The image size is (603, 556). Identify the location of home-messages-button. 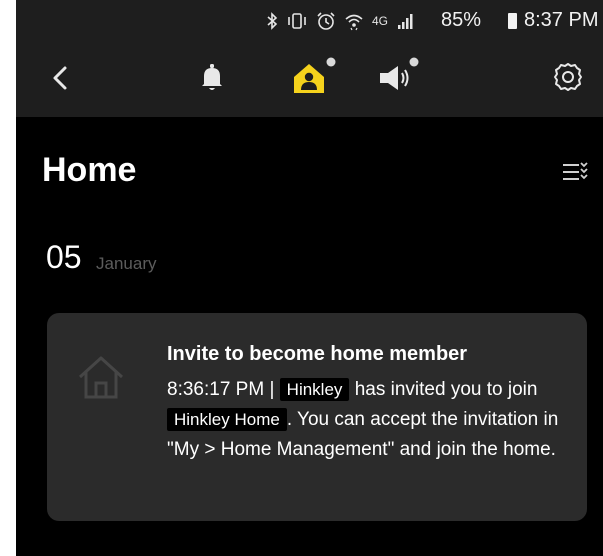
(312, 77).